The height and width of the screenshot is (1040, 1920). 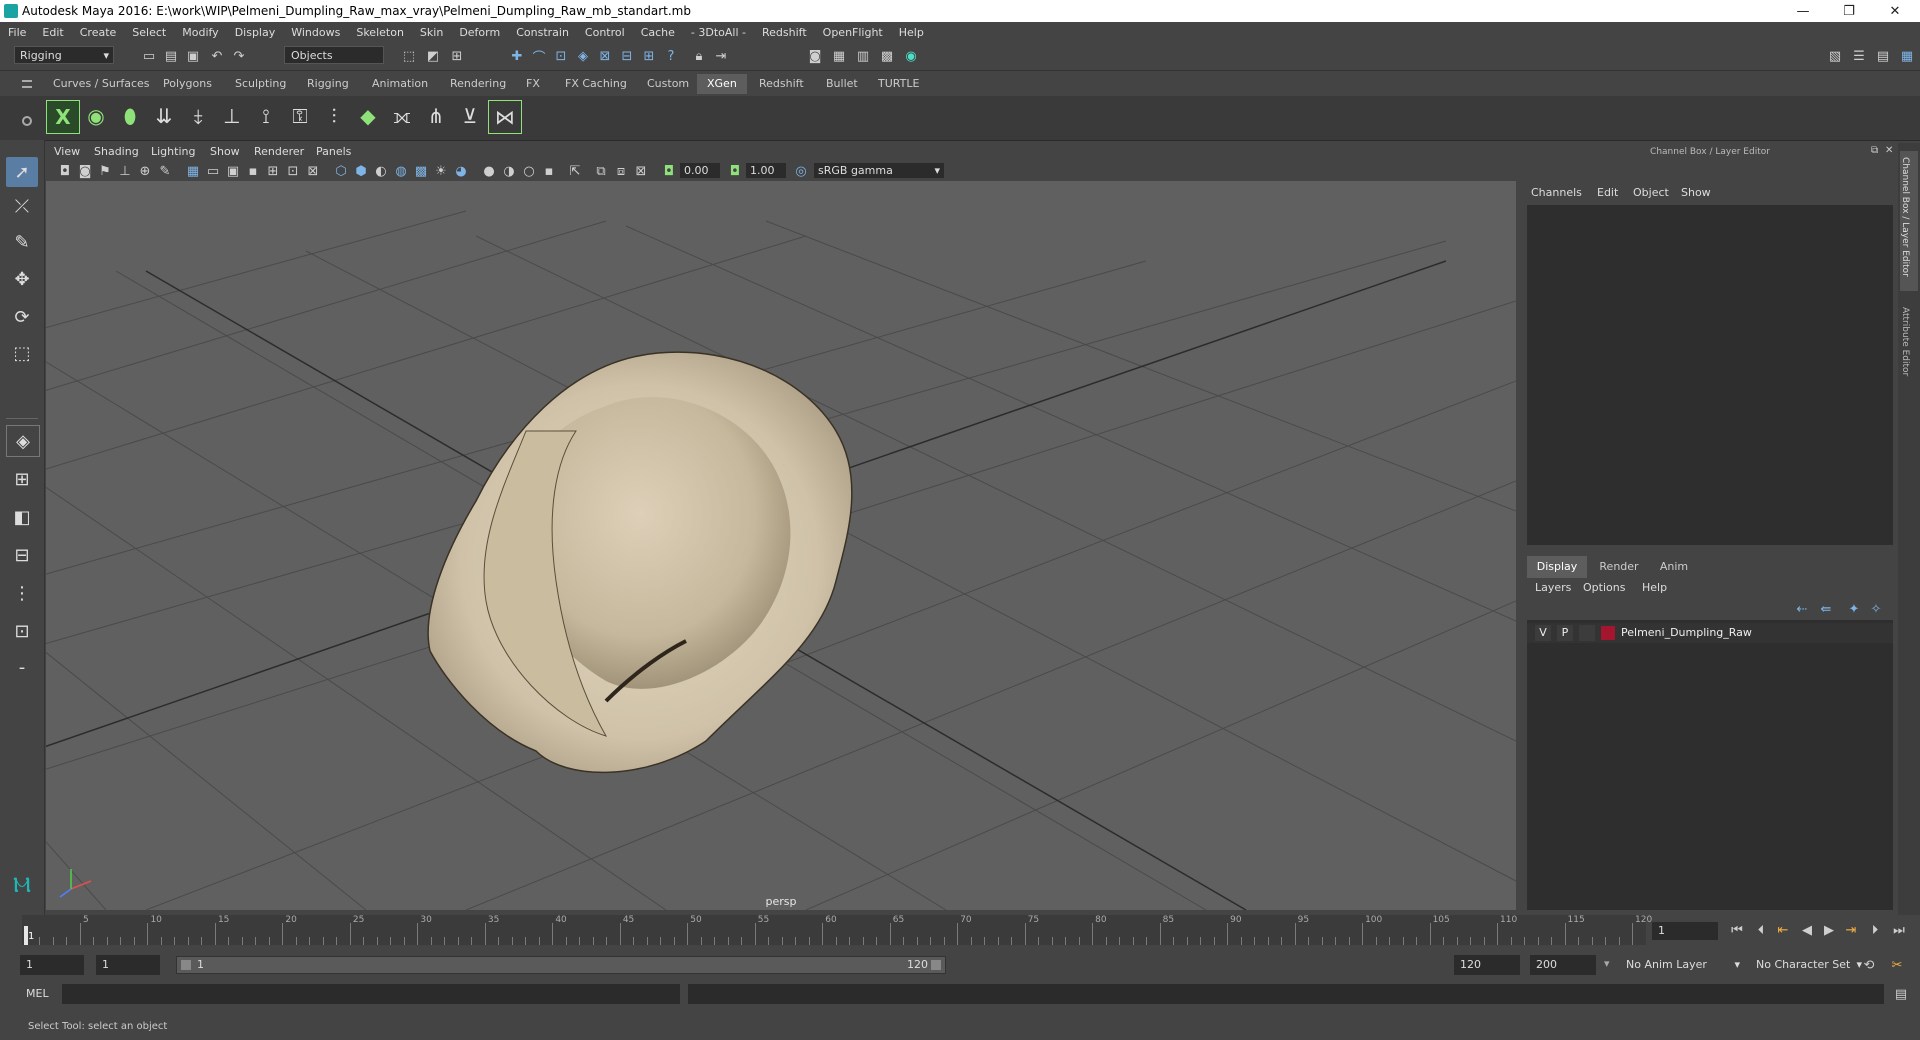 What do you see at coordinates (400, 84) in the screenshot?
I see `shelf-tab-animation: Animation` at bounding box center [400, 84].